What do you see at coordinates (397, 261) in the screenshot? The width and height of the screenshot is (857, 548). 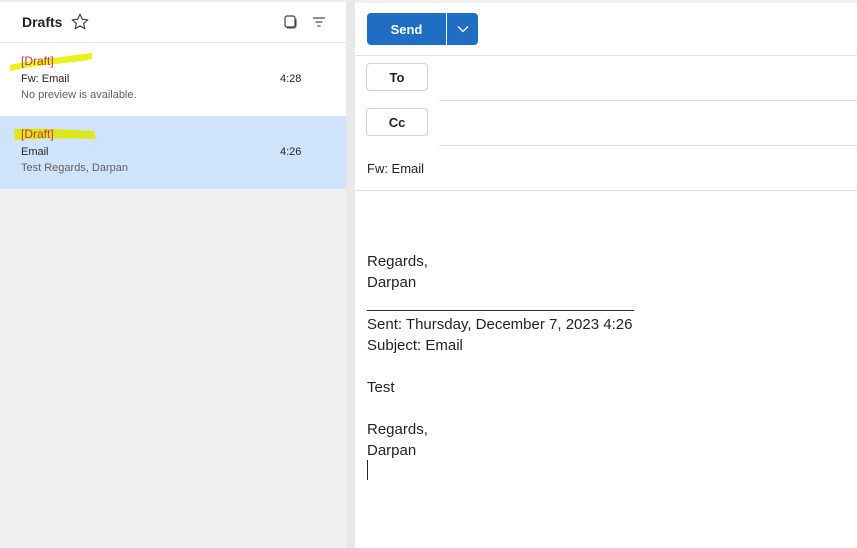 I see `body-regards: Regards,` at bounding box center [397, 261].